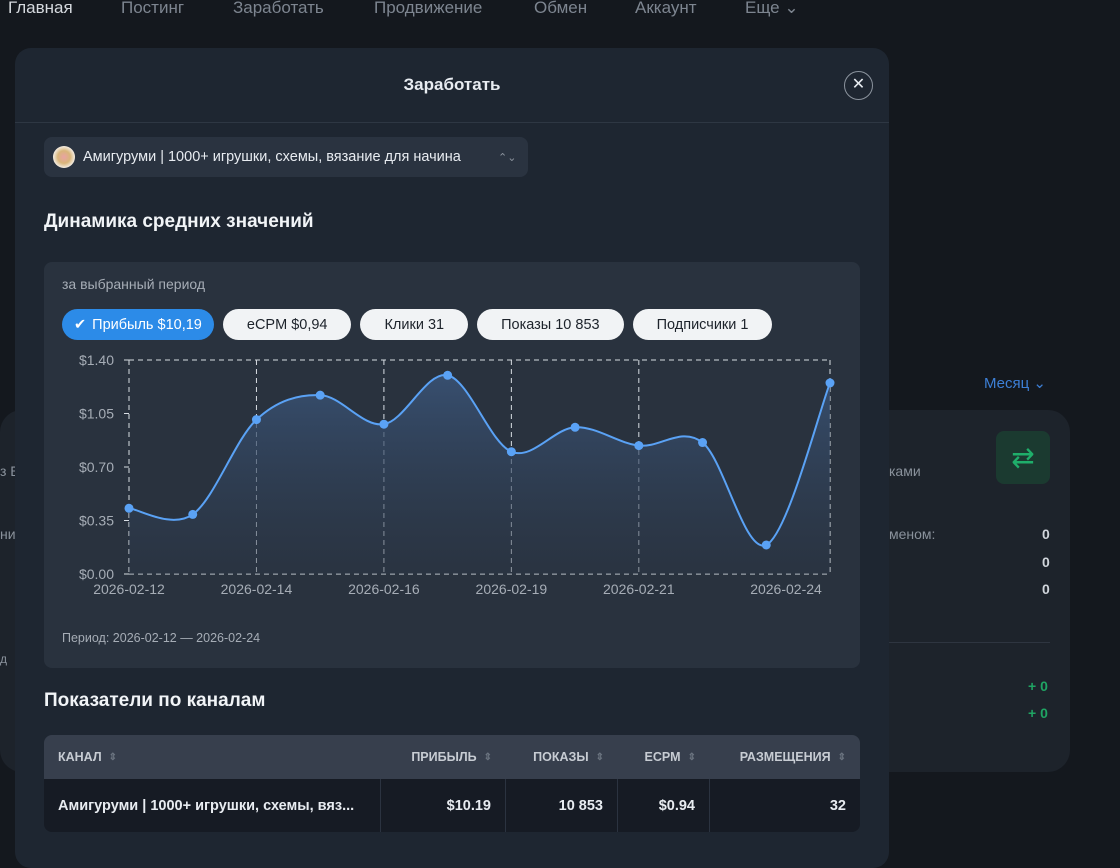 The height and width of the screenshot is (868, 1120). Describe the element at coordinates (96, 521) in the screenshot. I see `y-tick-label: $0.35` at that location.